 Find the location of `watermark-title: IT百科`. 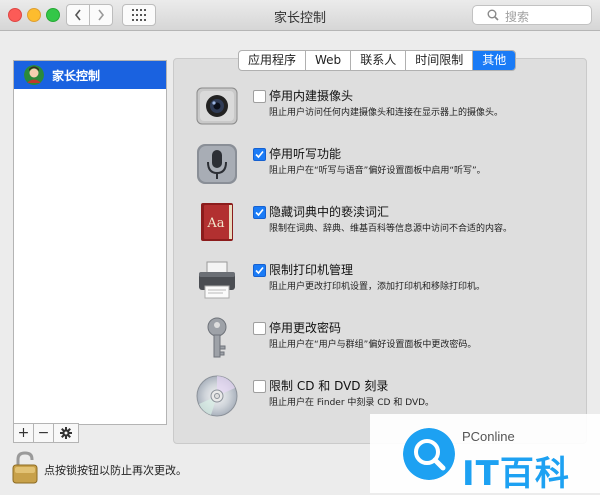

watermark-title: IT百科 is located at coordinates (516, 474).